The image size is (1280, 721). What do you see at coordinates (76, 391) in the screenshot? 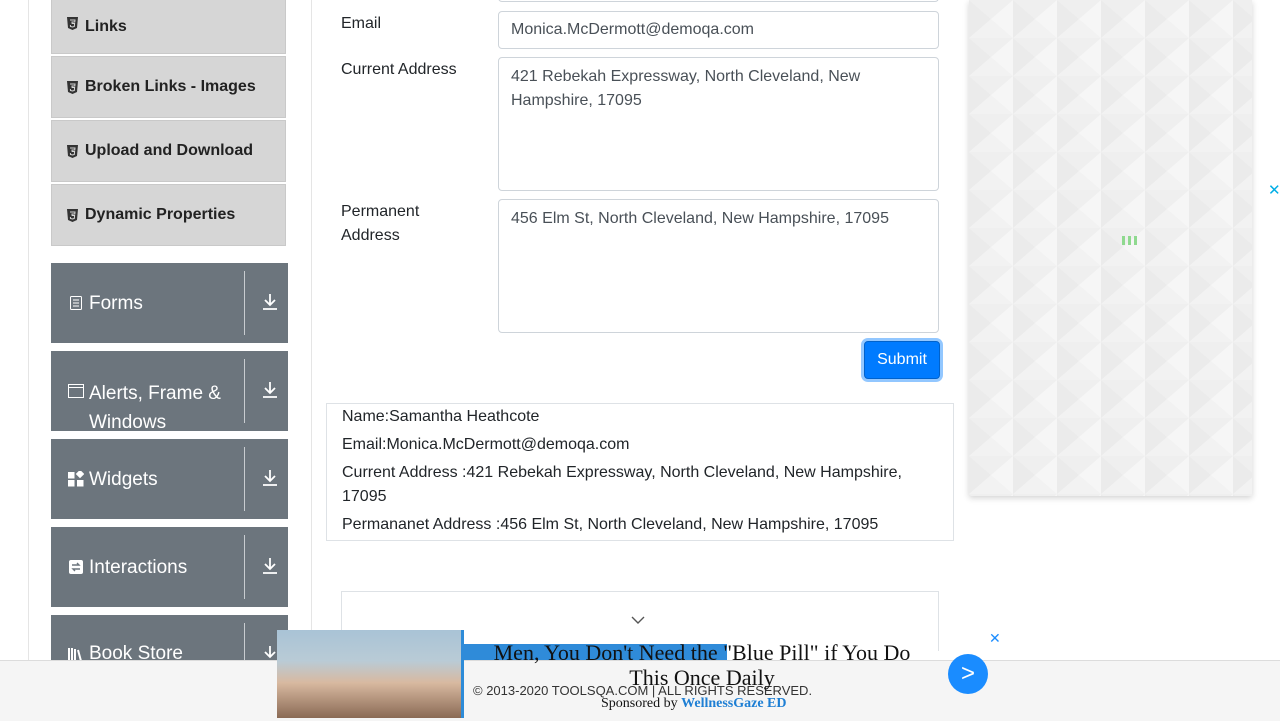
I see `window-icon` at bounding box center [76, 391].